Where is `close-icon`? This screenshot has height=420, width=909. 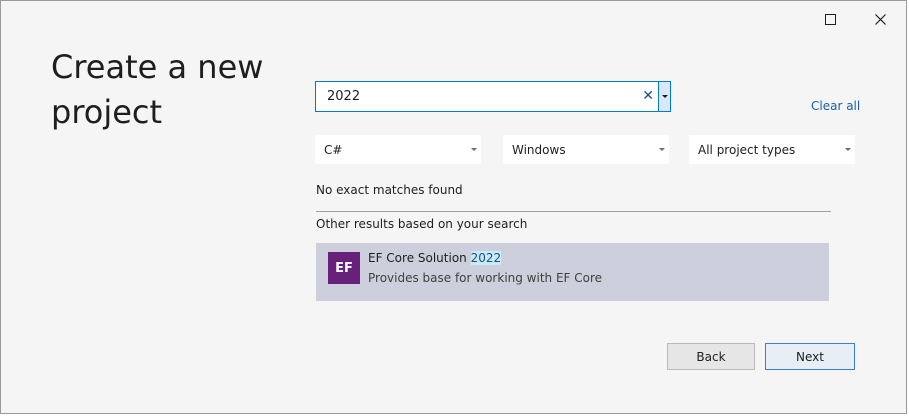
close-icon is located at coordinates (880, 19).